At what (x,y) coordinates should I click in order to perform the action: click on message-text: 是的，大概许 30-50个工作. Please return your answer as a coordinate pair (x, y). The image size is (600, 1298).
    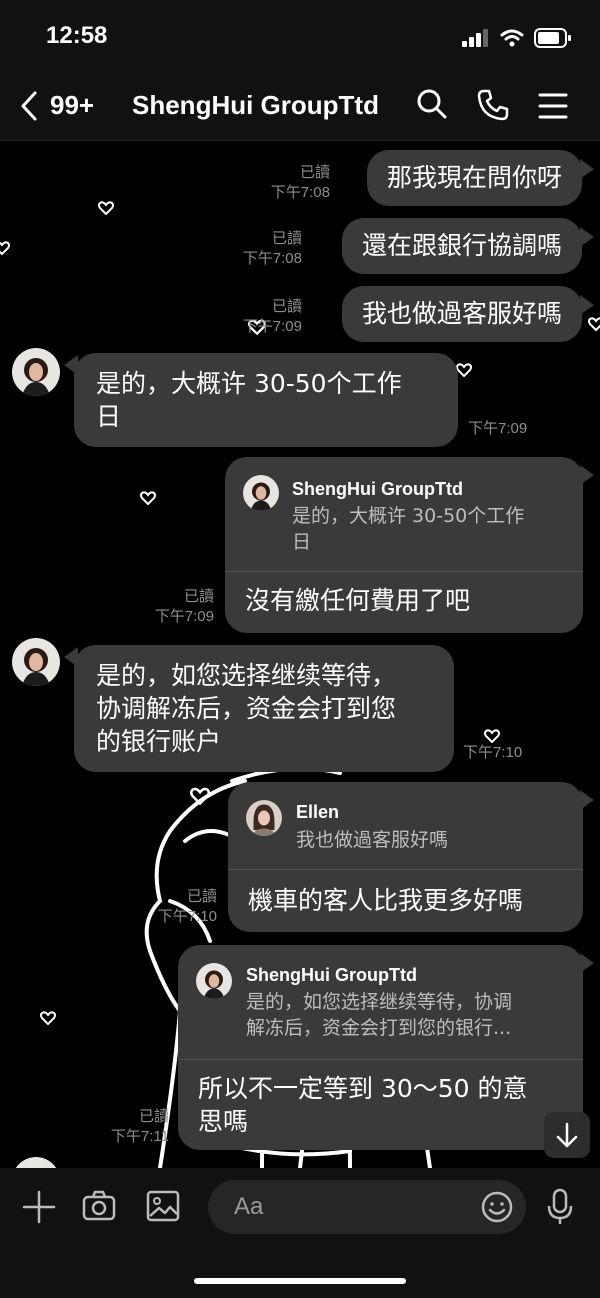
    Looking at the image, I should click on (249, 383).